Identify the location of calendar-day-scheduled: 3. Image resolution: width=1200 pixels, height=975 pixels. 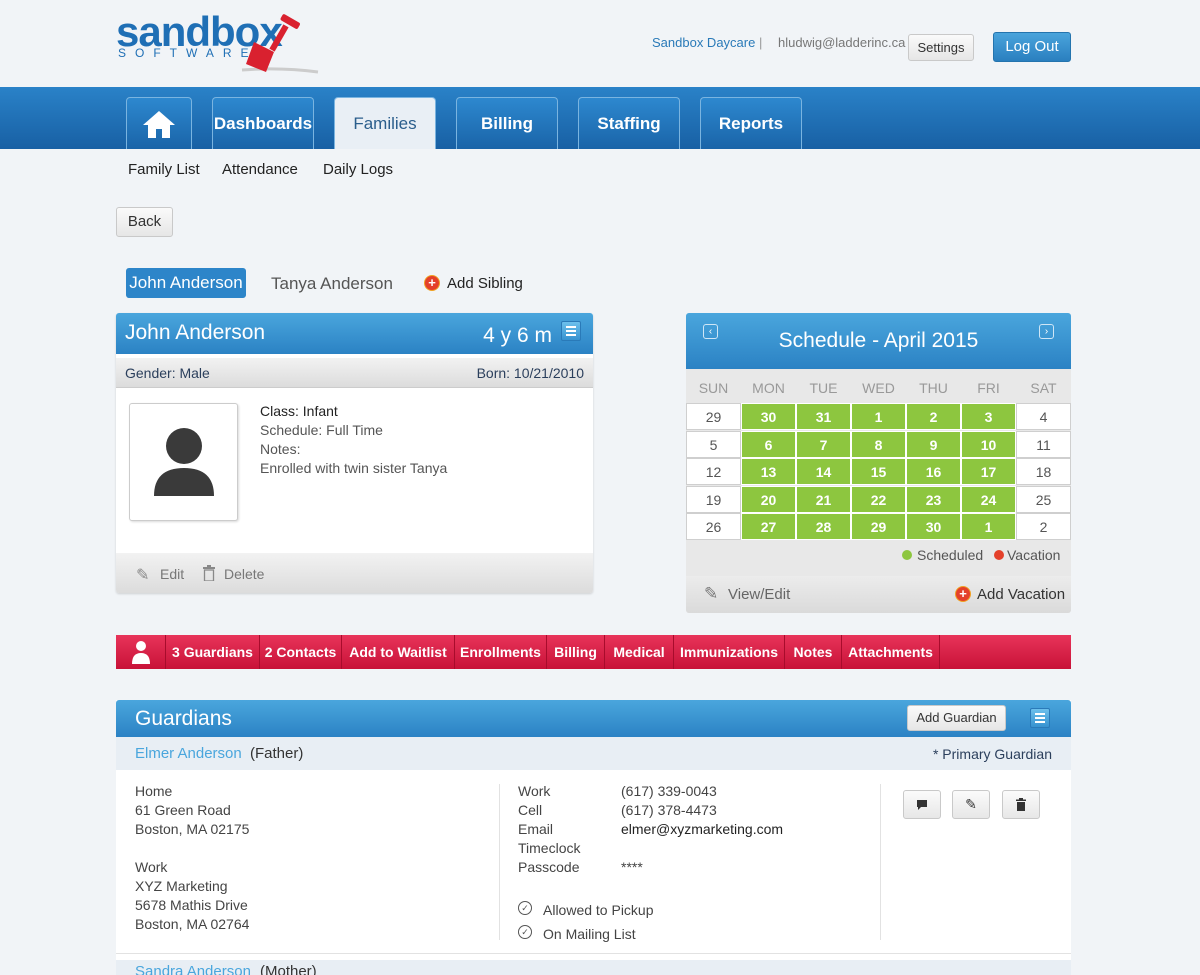
(988, 416).